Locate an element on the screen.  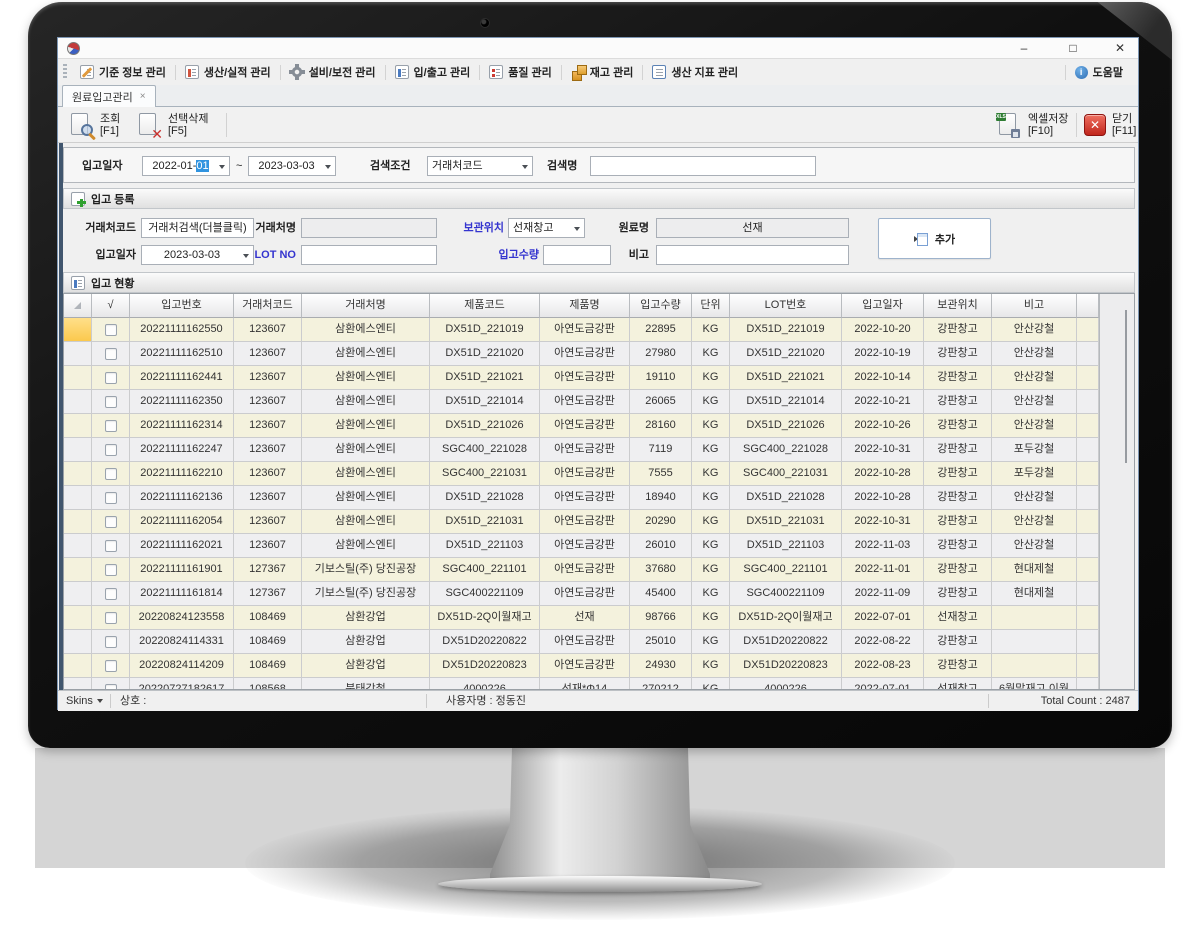
table-cell: 2022-10-14 is located at coordinates (883, 378).